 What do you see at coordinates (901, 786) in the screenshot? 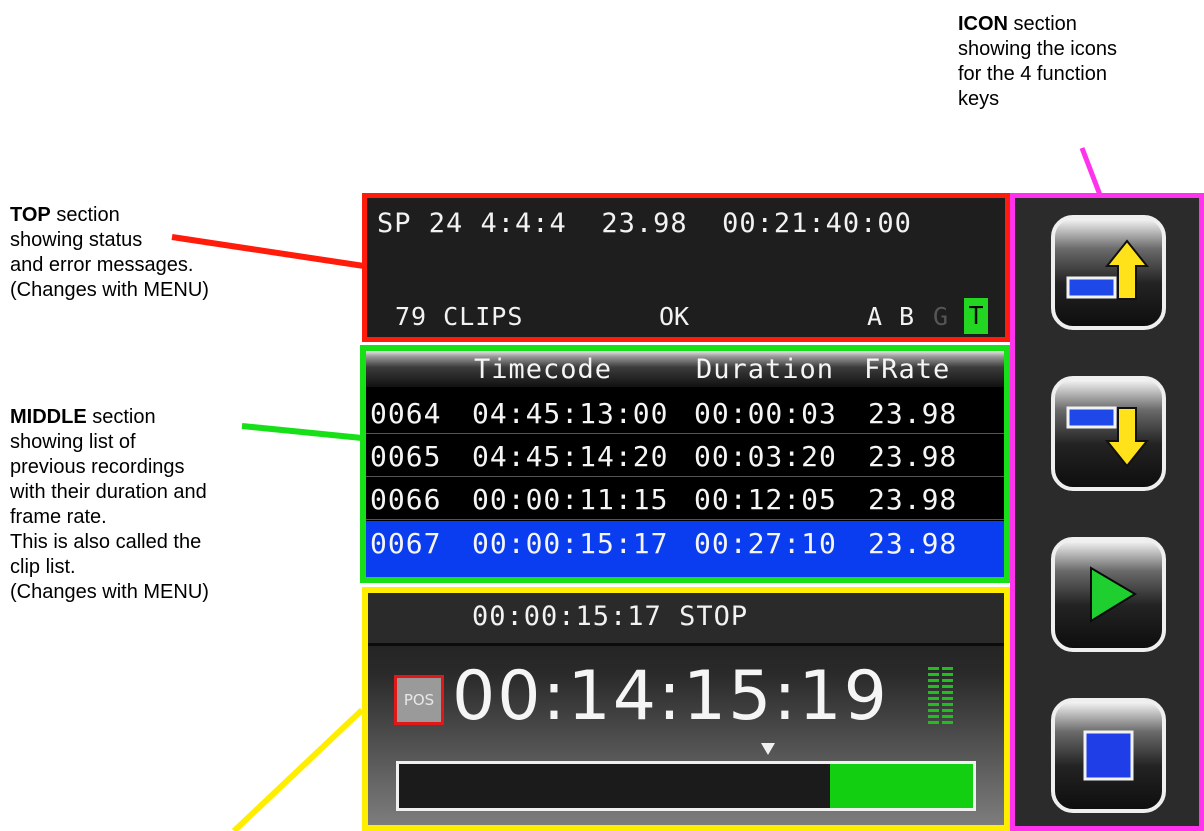
I see `progress-bar-fill` at bounding box center [901, 786].